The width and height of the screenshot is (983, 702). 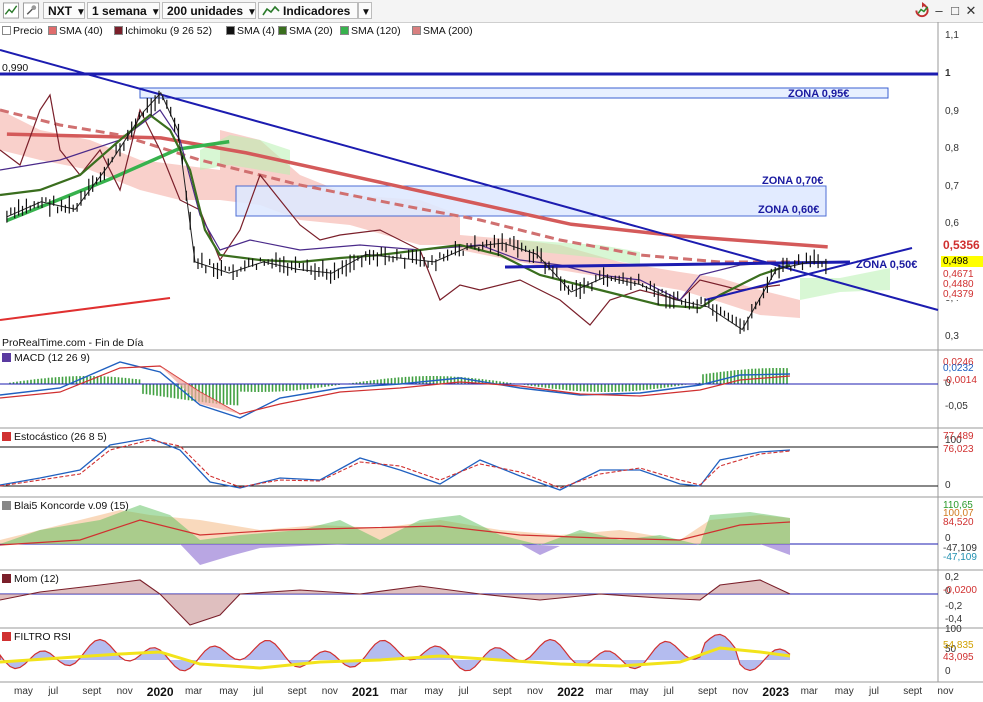 What do you see at coordinates (819, 94) in the screenshot?
I see `zone-label: ZONA 0,95€` at bounding box center [819, 94].